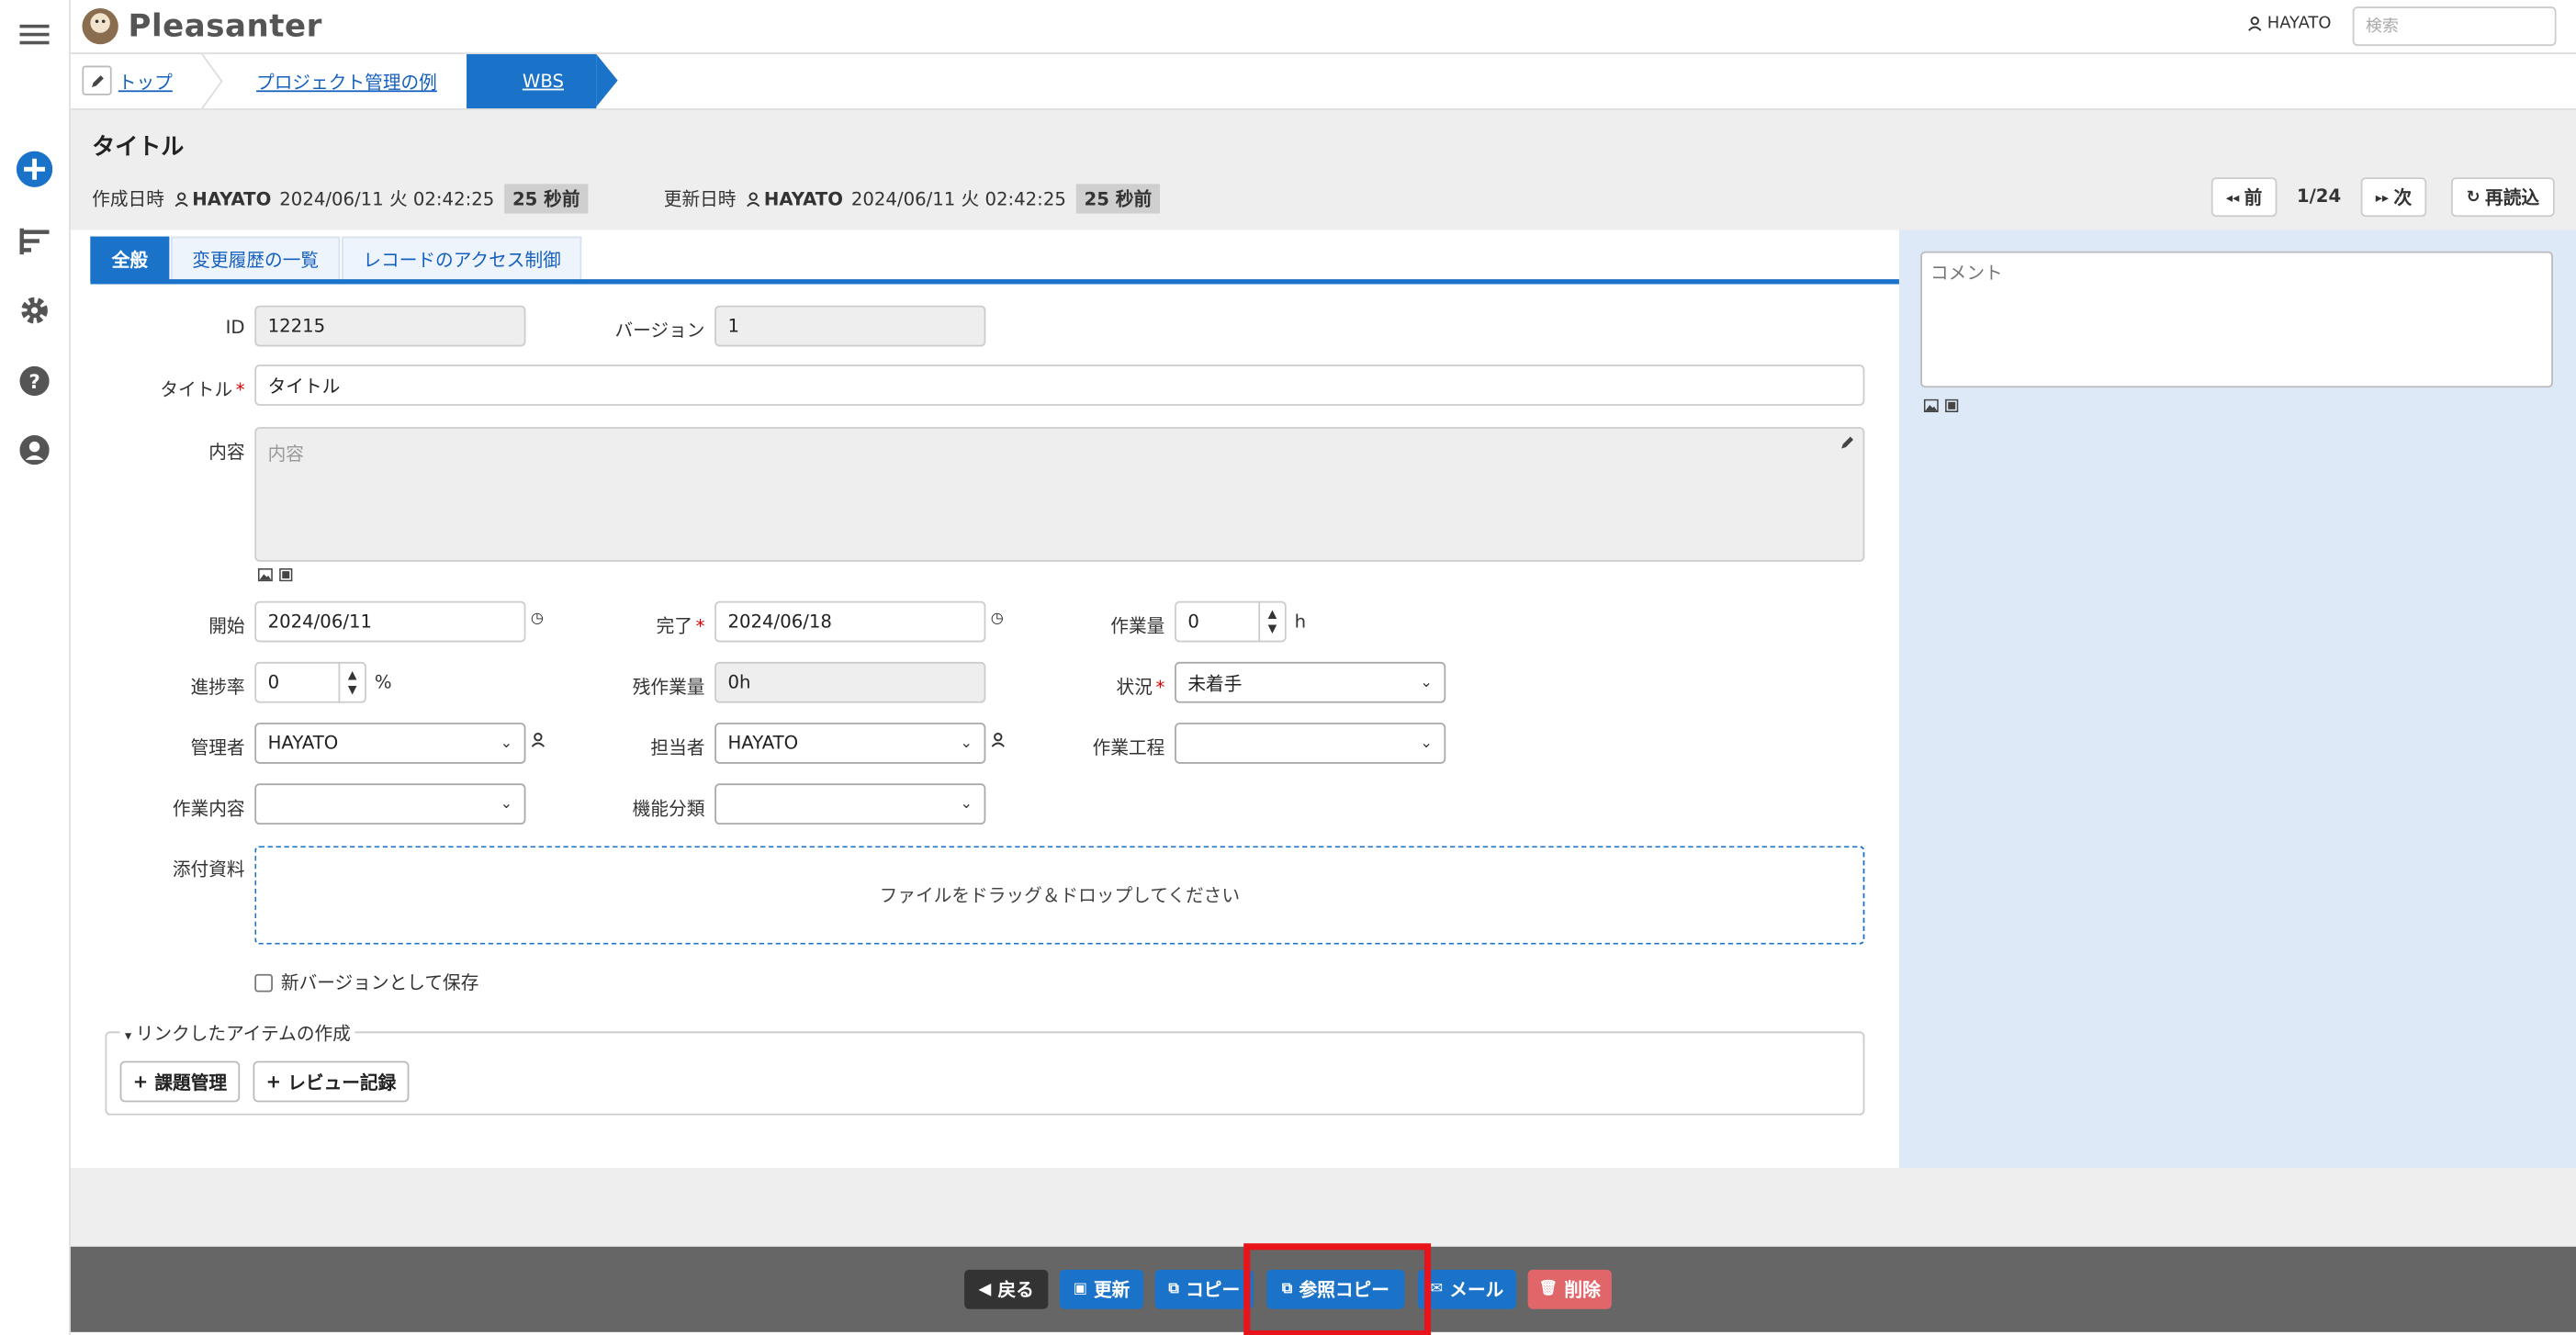 Image resolution: width=2576 pixels, height=1335 pixels. What do you see at coordinates (850, 804) in the screenshot?
I see `function-select: ⌄` at bounding box center [850, 804].